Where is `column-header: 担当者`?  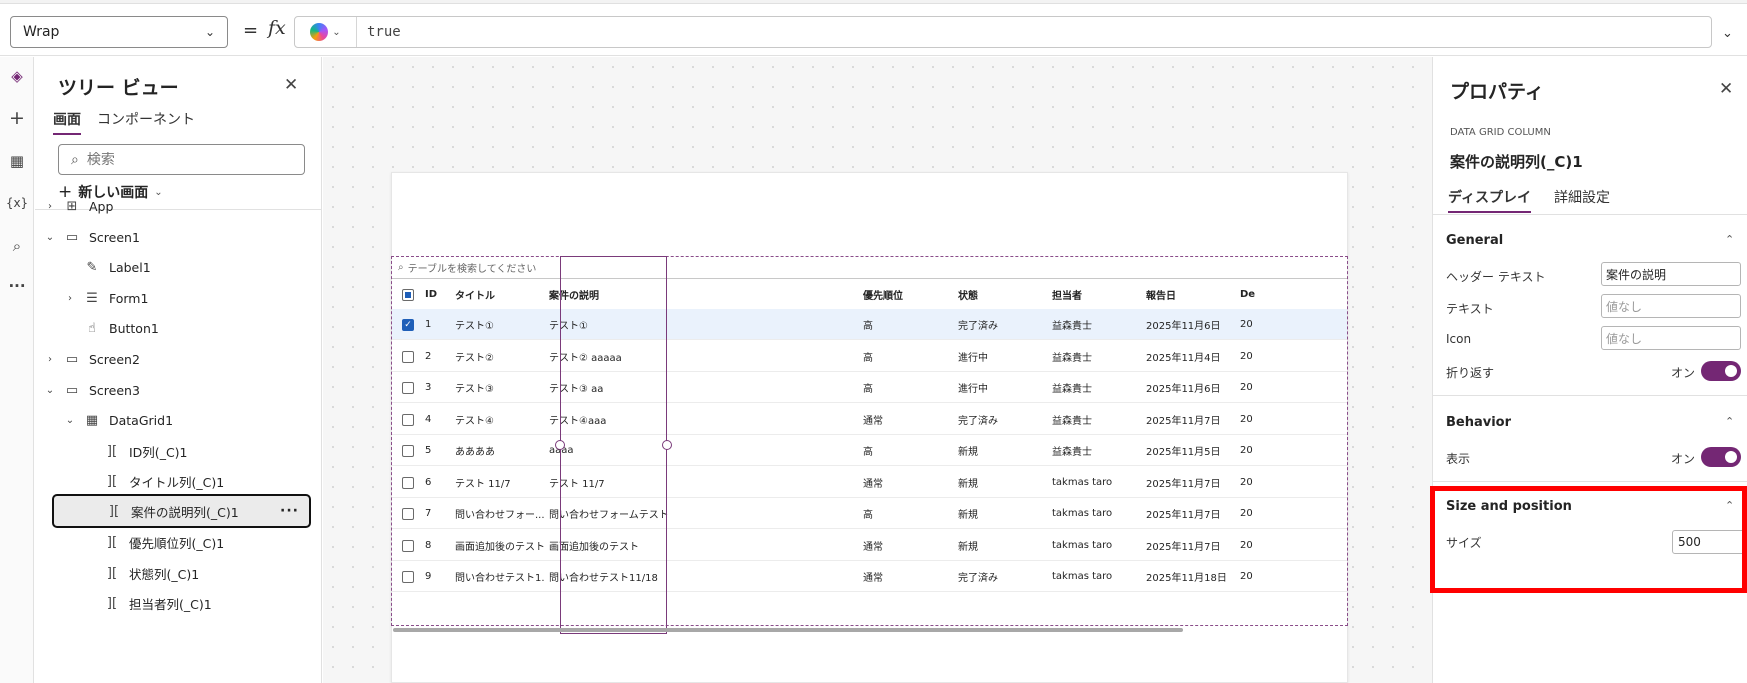 column-header: 担当者 is located at coordinates (1097, 294).